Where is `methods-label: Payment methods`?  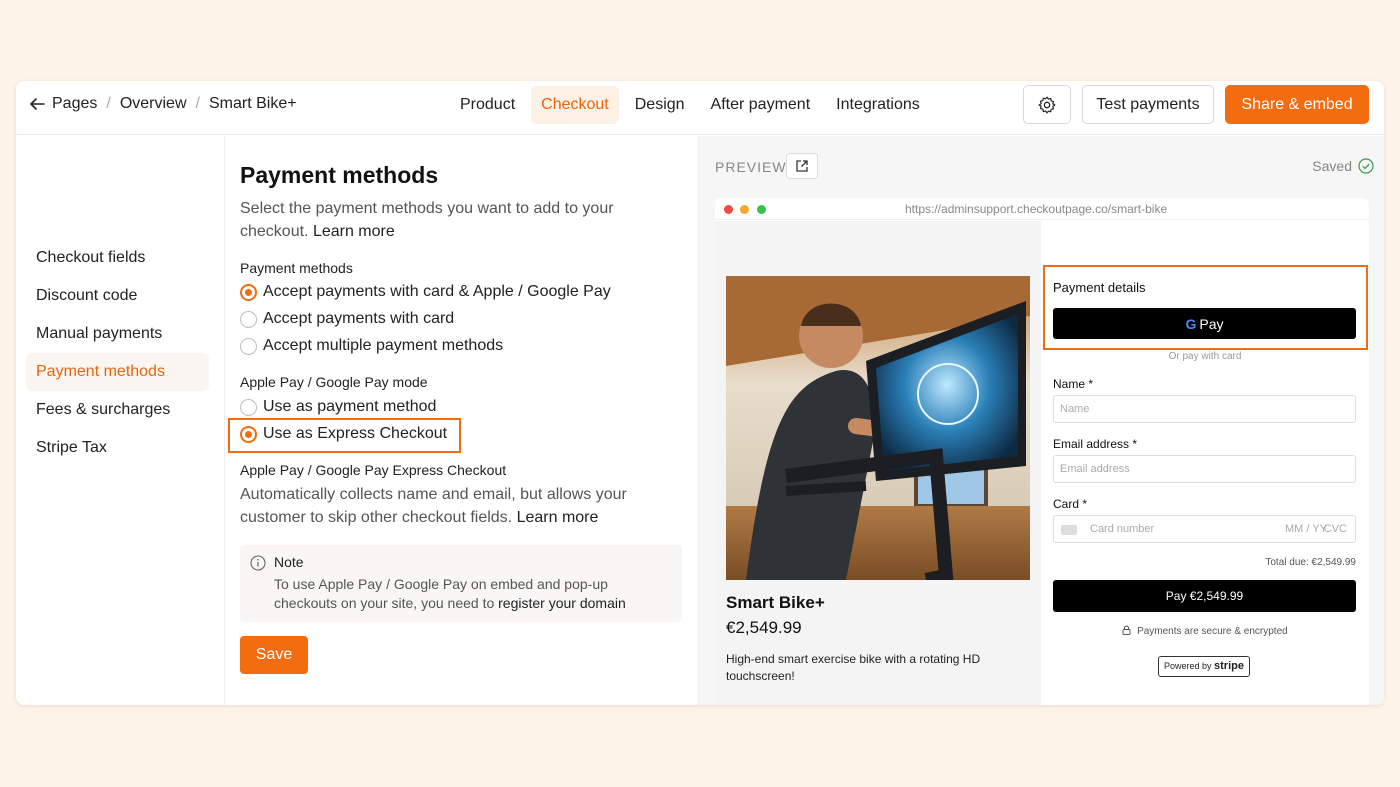
methods-label: Payment methods is located at coordinates (296, 268).